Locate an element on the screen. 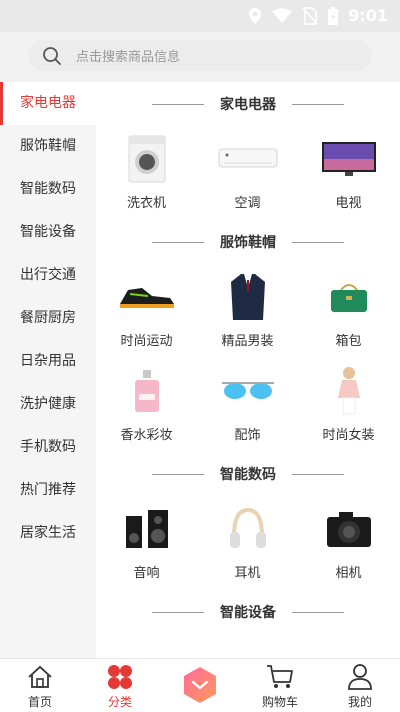 This screenshot has height=712, width=400. sidebar-item-label: 洗护健康 is located at coordinates (48, 404).